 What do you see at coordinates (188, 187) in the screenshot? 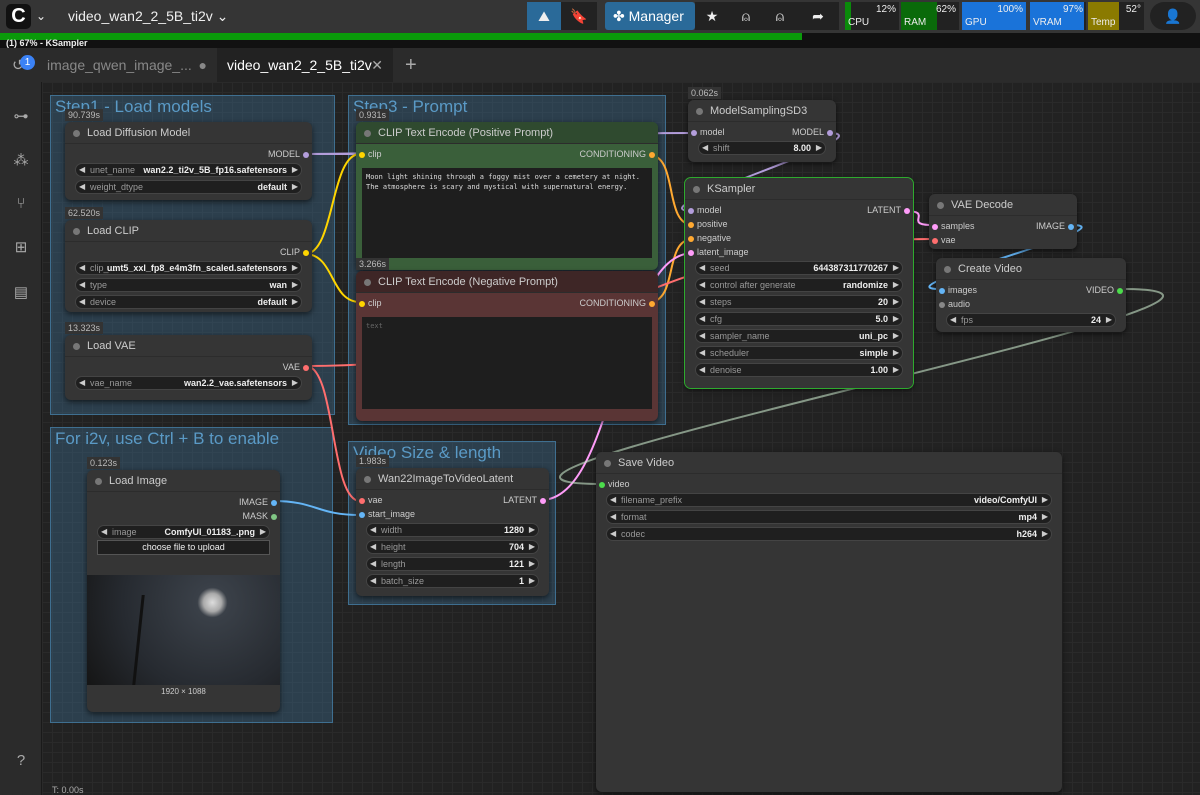
I see `widget-weight_dtype: weight_dtype default` at bounding box center [188, 187].